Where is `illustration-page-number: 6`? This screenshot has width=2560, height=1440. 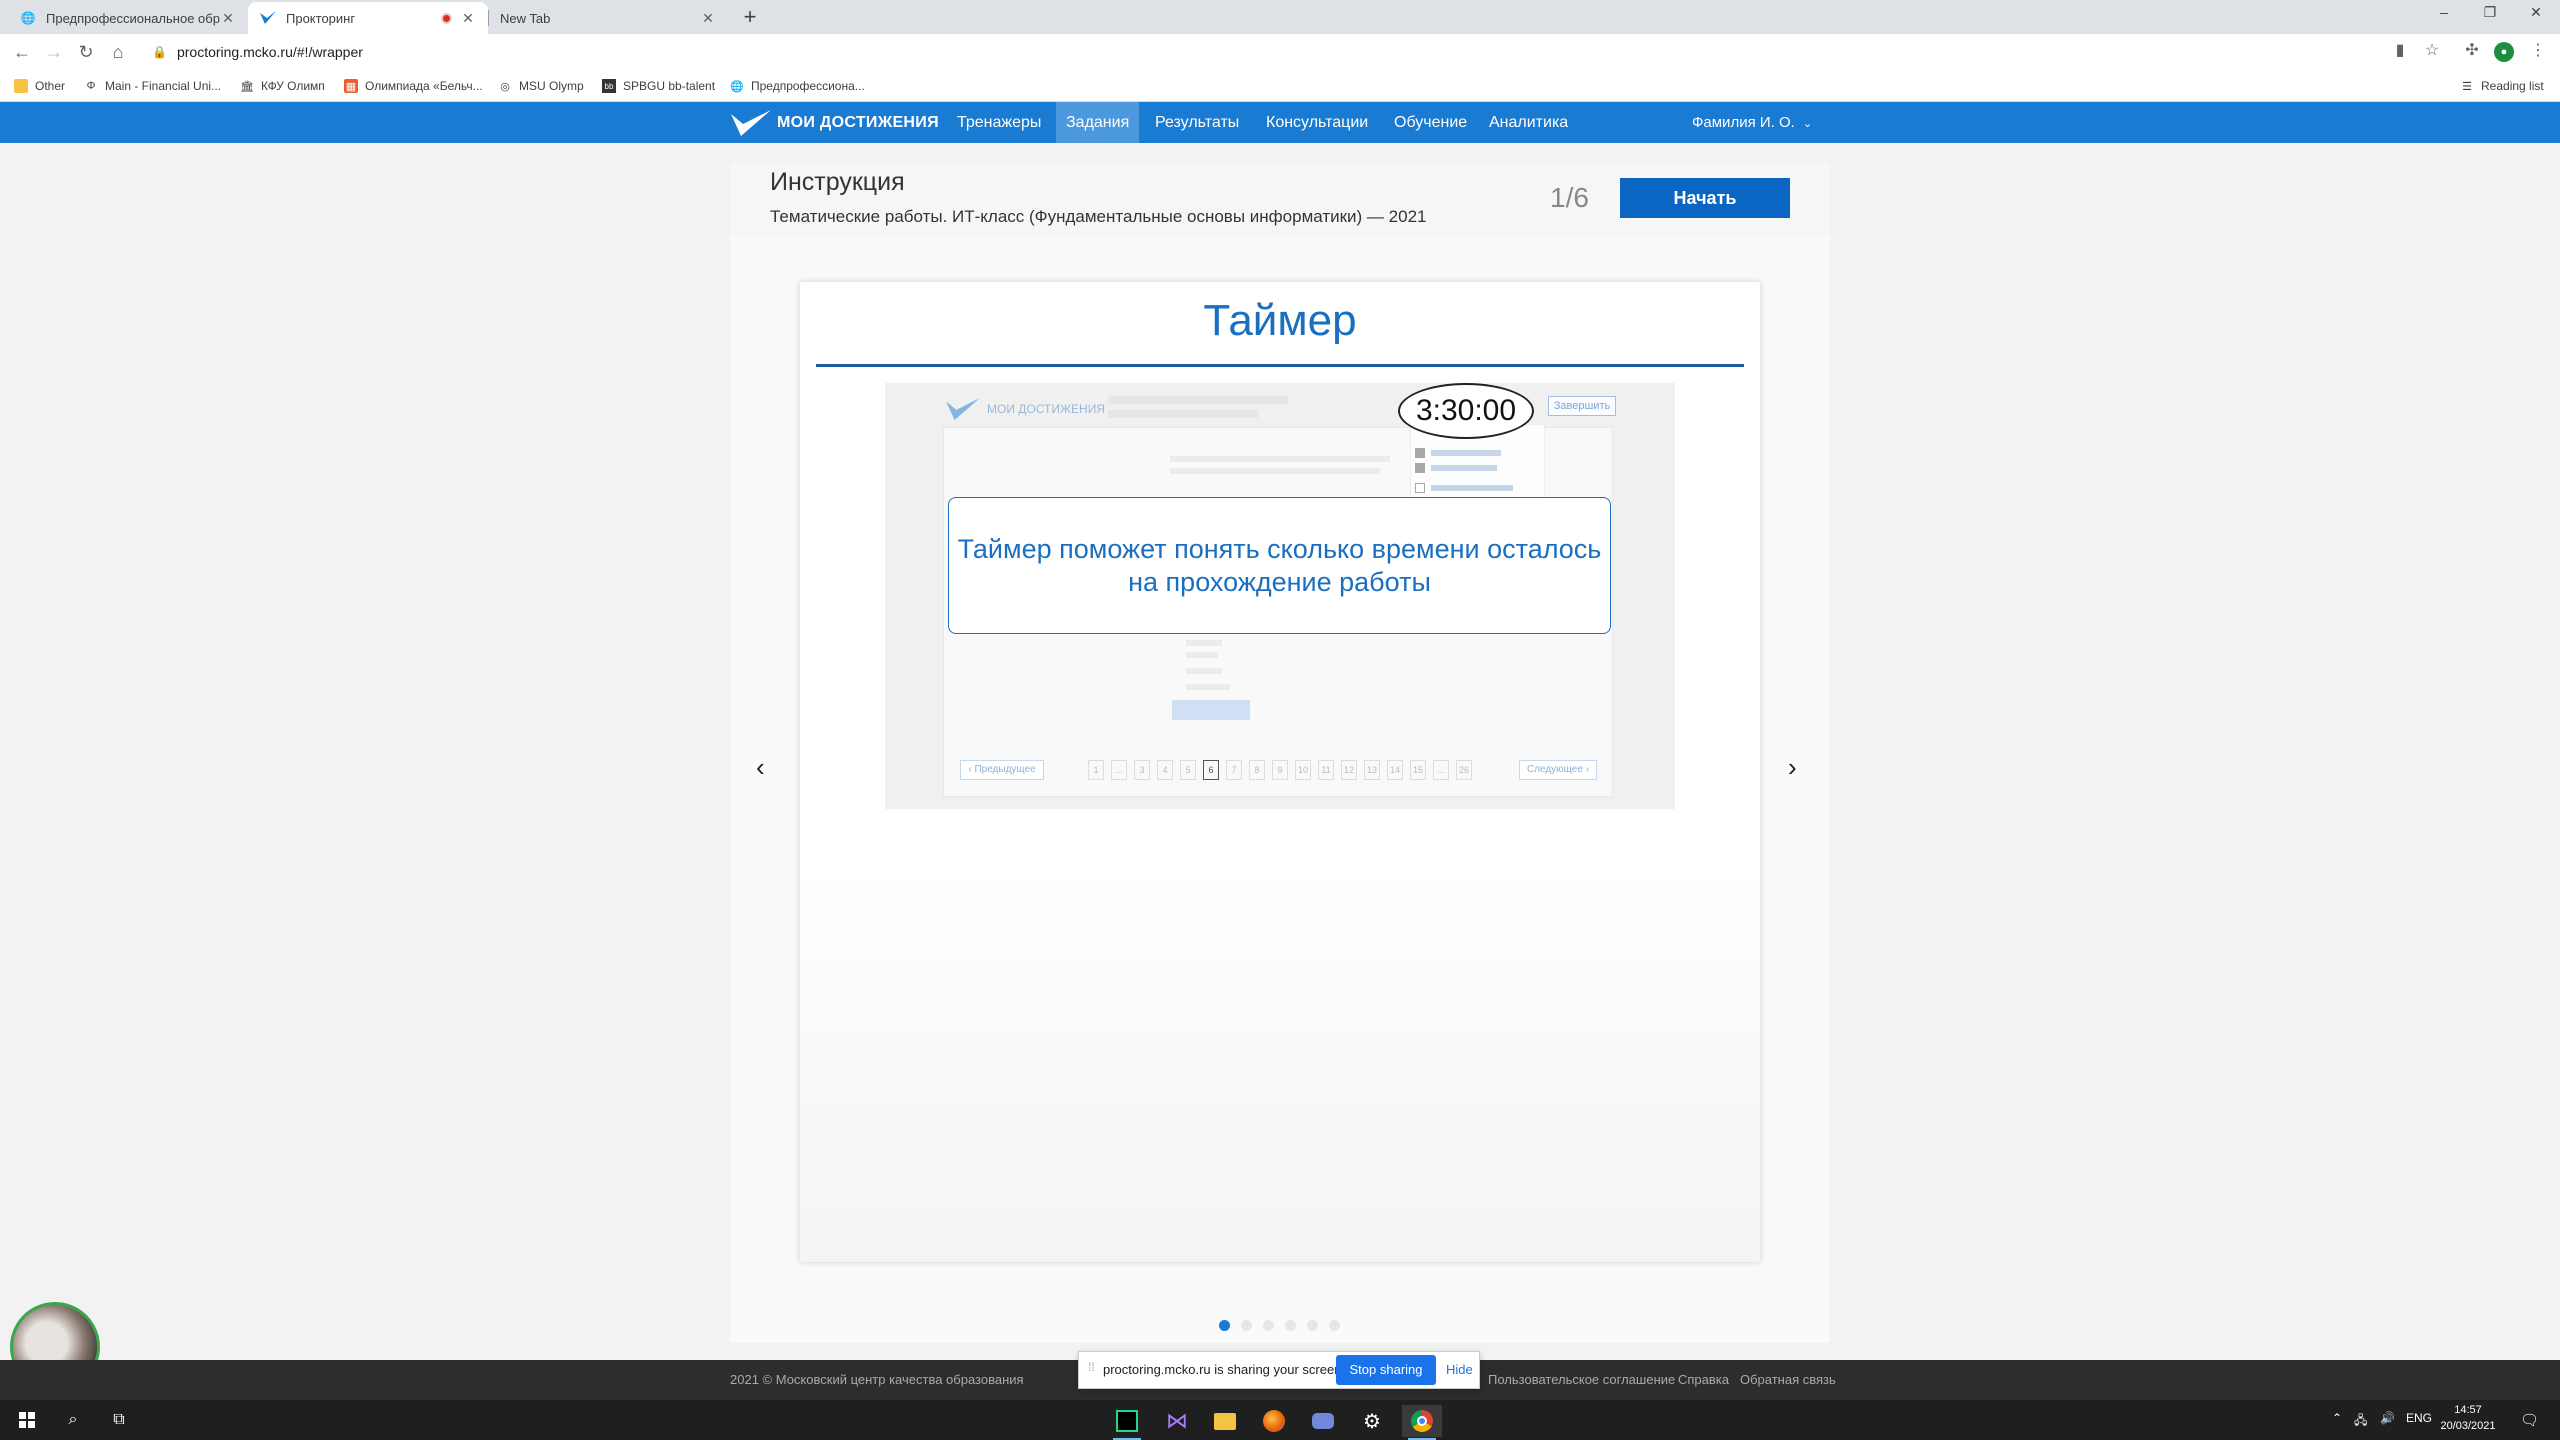 illustration-page-number: 6 is located at coordinates (1211, 770).